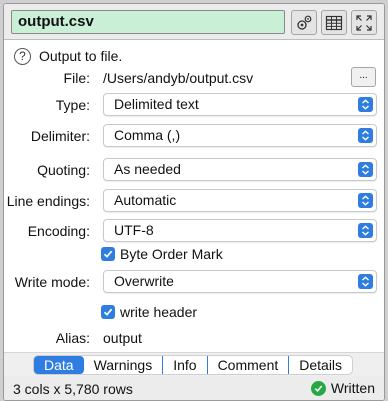 The height and width of the screenshot is (401, 388). I want to click on line-endings-select: Automatic, so click(240, 200).